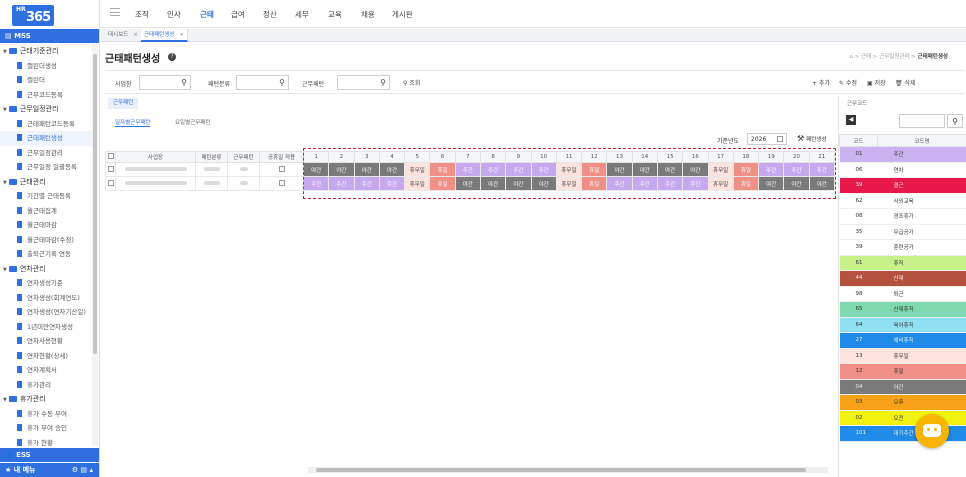  Describe the element at coordinates (780, 139) in the screenshot. I see `calendar-icon` at that location.